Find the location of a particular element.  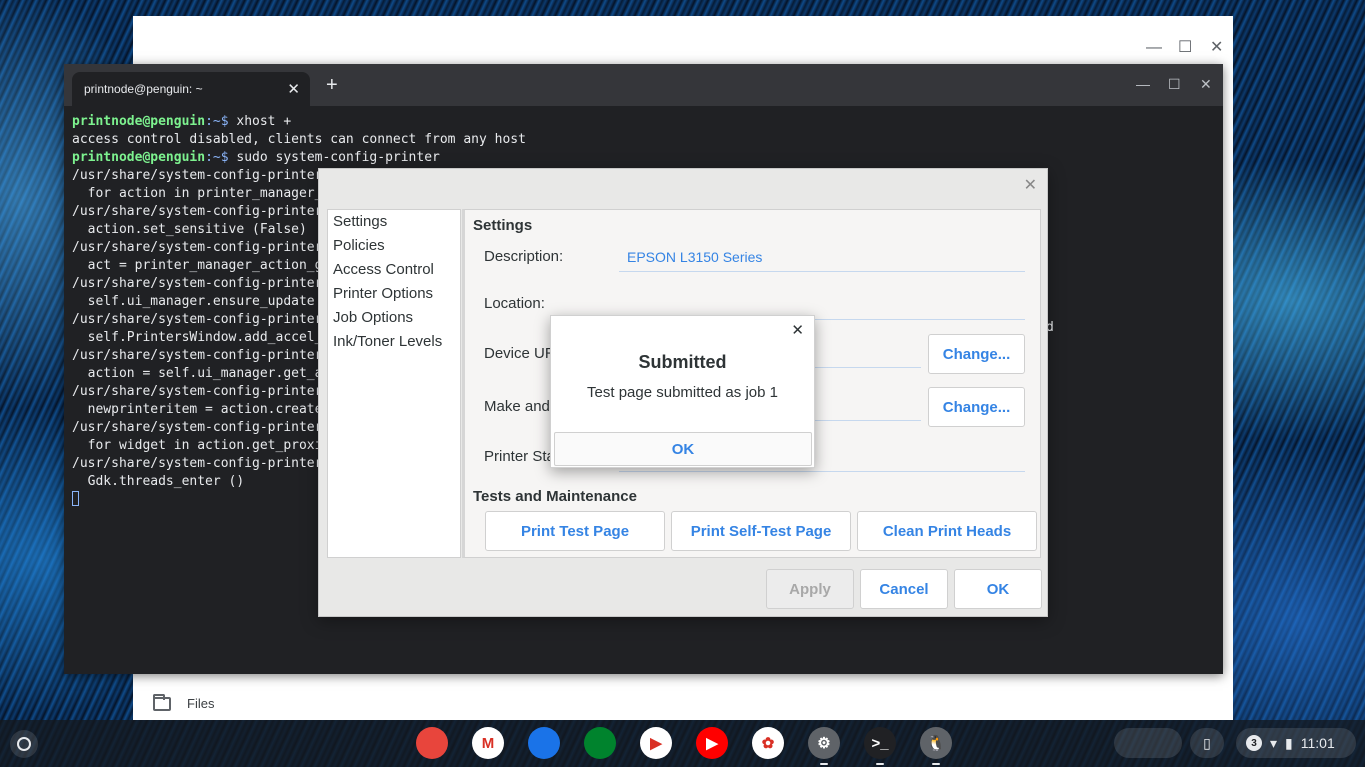

close-icon: ✕ is located at coordinates (797, 330).